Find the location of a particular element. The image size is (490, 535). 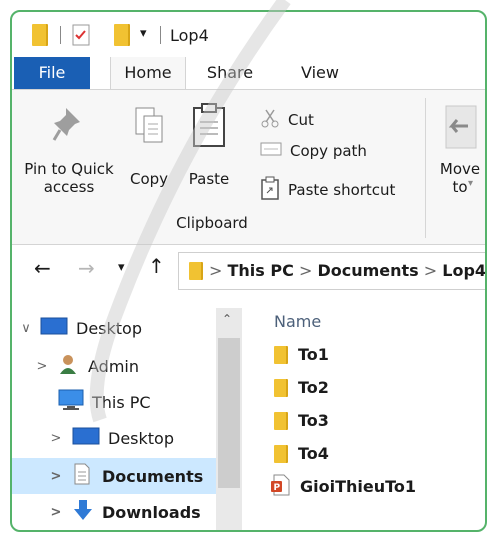

nav-item-desktop: > Desktop is located at coordinates (111, 438).